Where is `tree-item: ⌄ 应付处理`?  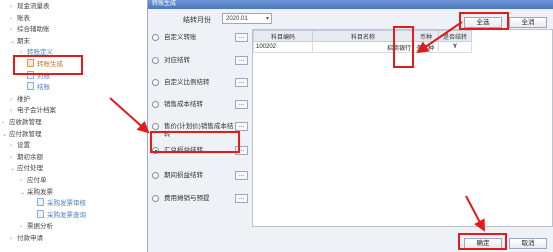 tree-item: ⌄ 应付处理 is located at coordinates (26, 168).